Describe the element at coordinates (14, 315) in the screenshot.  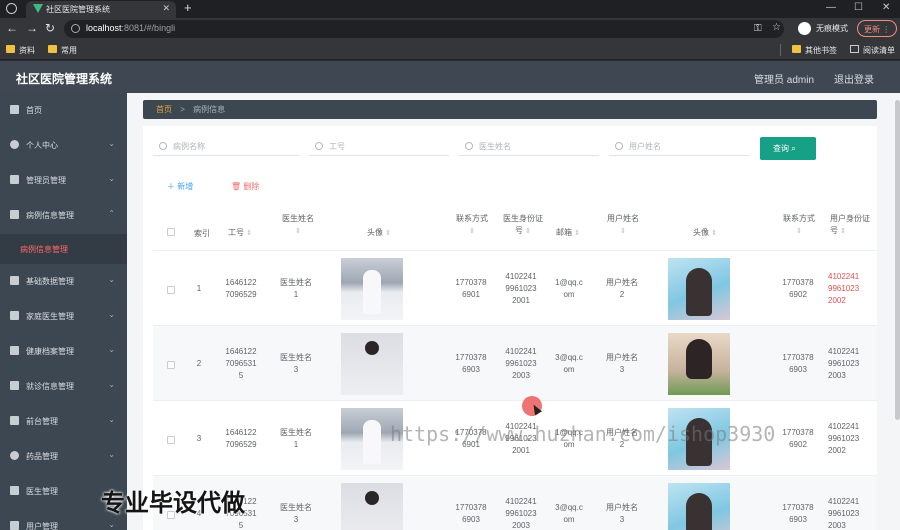
I see `mail-icon` at that location.